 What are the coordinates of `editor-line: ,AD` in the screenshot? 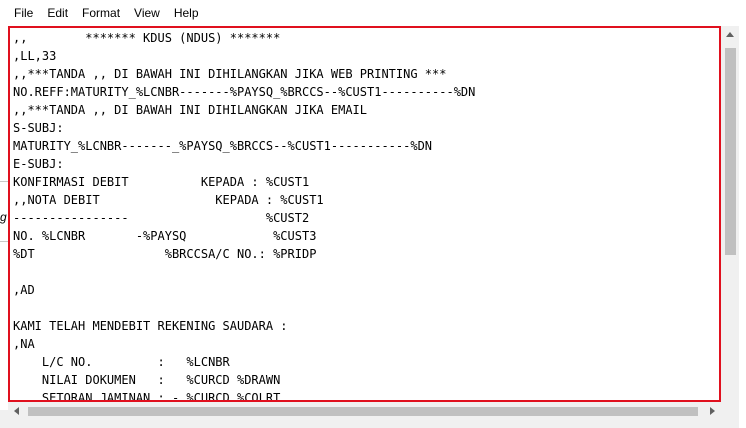 It's located at (24, 290).